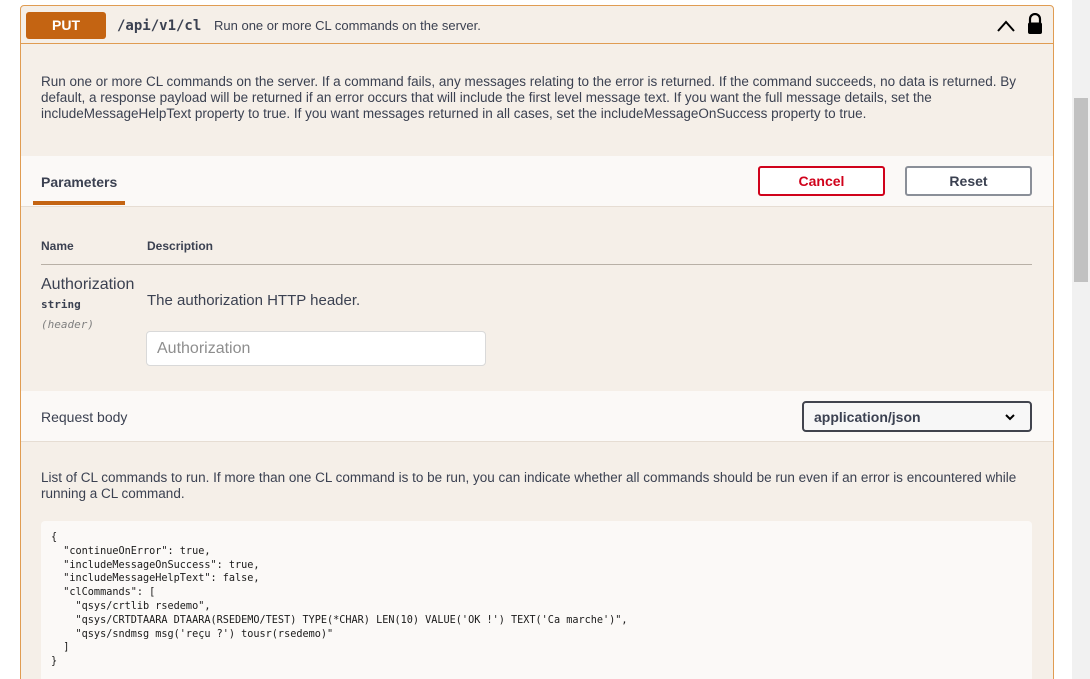  What do you see at coordinates (254, 300) in the screenshot?
I see `param-description: The authorization HTTP header.` at bounding box center [254, 300].